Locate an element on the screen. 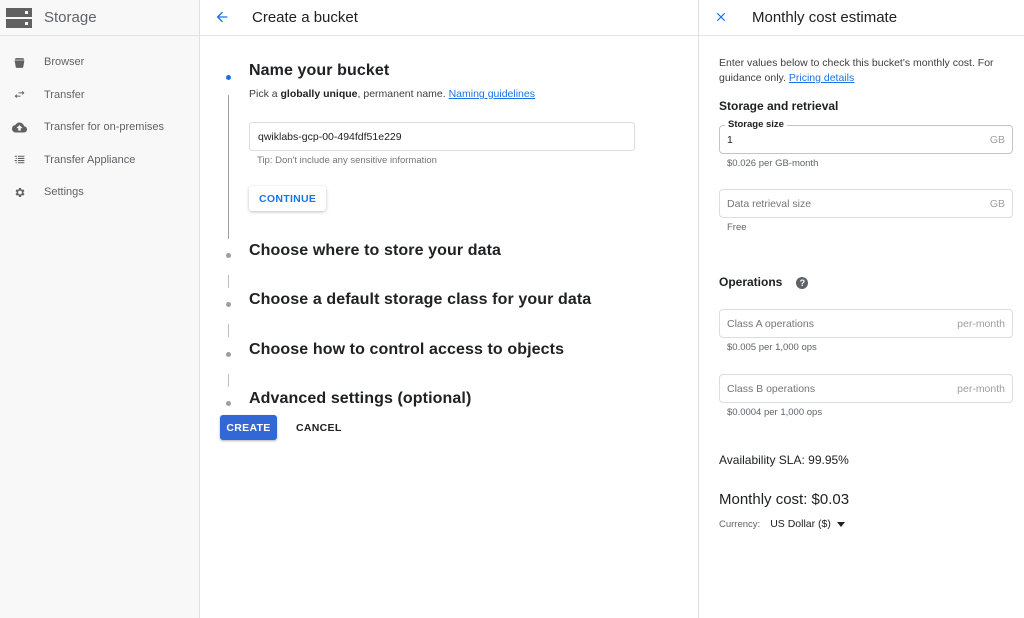 This screenshot has width=1024, height=618. storage-size-field: Storage size 1 GB is located at coordinates (866, 136).